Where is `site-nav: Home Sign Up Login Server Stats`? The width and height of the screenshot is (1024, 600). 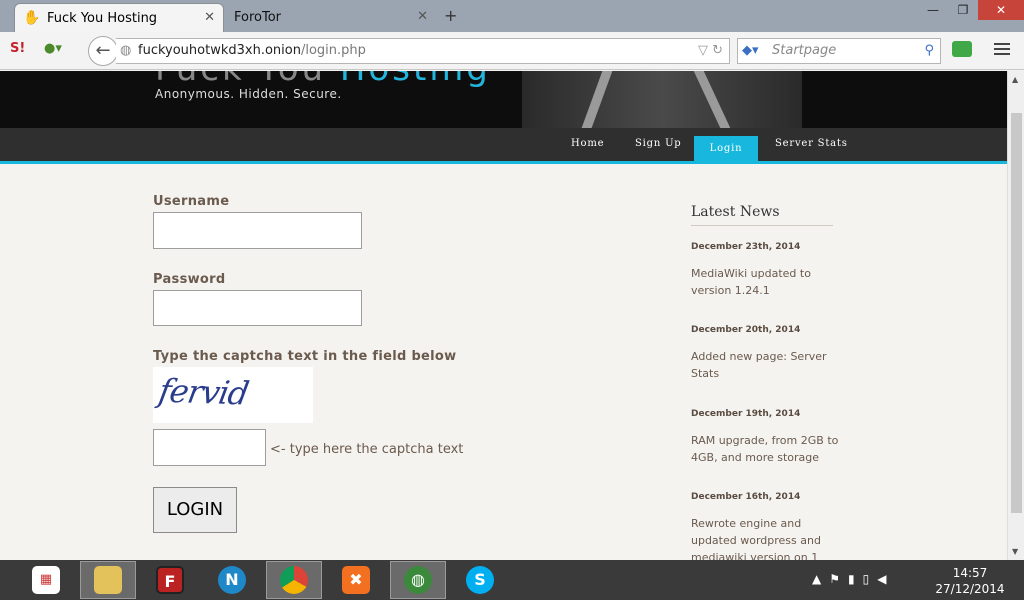 site-nav: Home Sign Up Login Server Stats is located at coordinates (503, 146).